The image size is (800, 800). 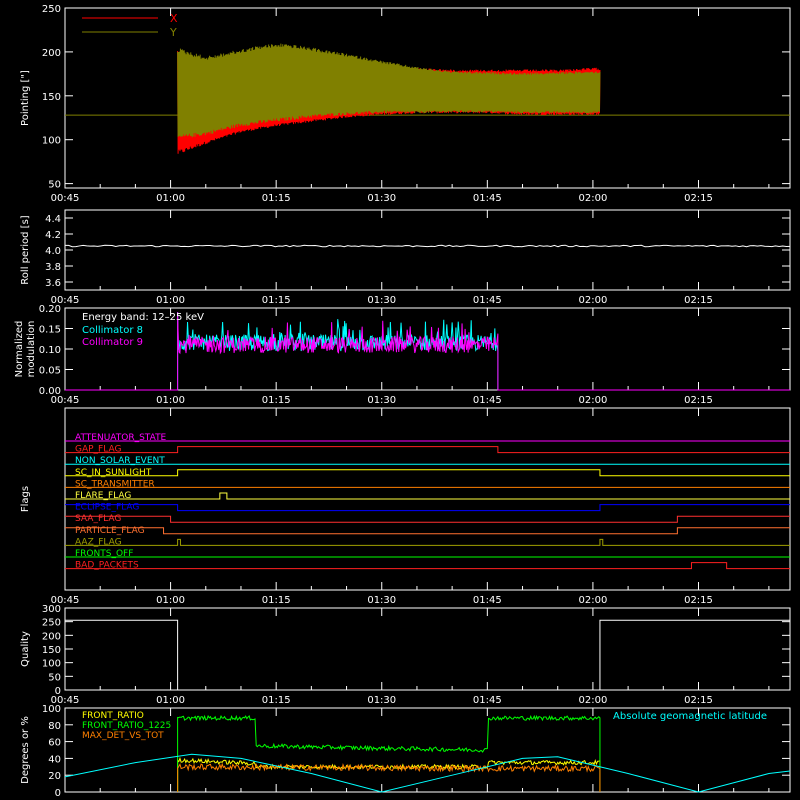 I want to click on pointing-ylabel: Pointing ["], so click(x=25, y=98).